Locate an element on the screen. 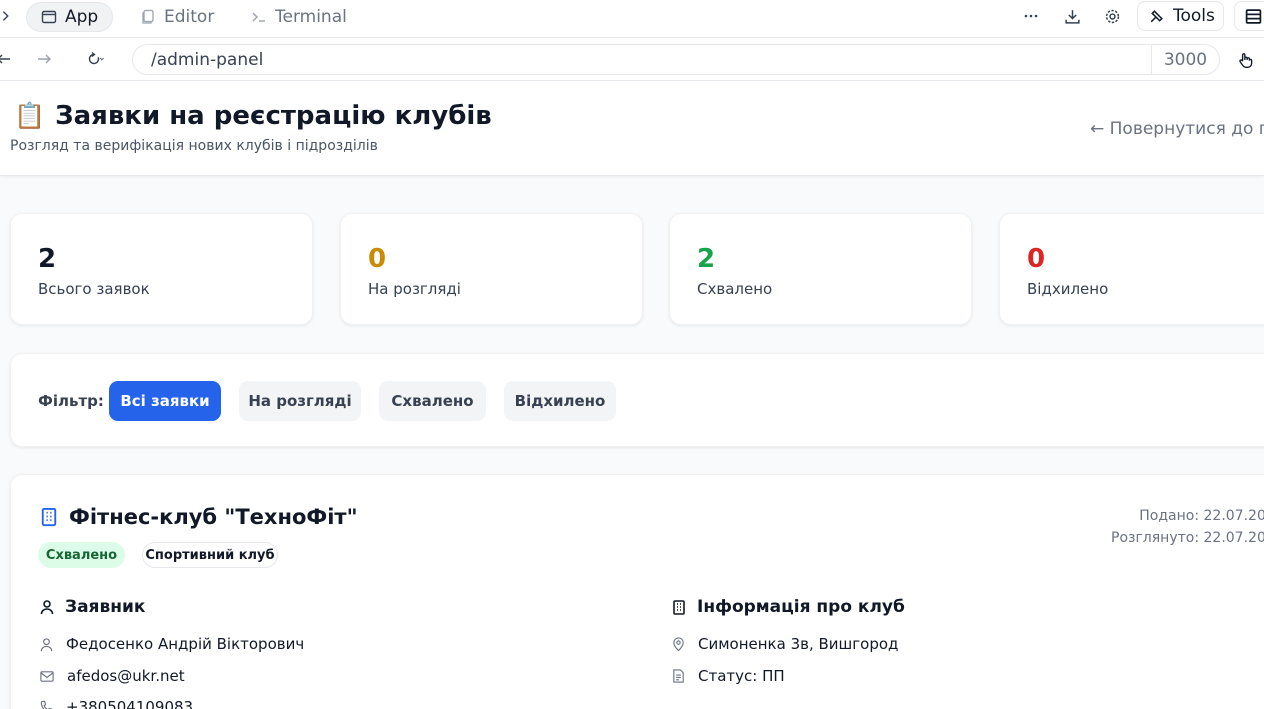 The image size is (1264, 709). tab-editor: Editor is located at coordinates (177, 17).